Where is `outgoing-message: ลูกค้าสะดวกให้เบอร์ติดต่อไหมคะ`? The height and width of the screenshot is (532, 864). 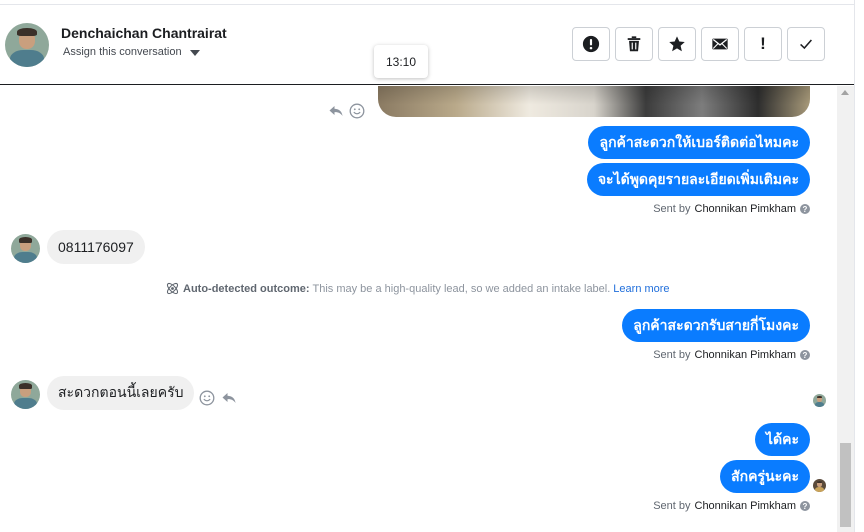 outgoing-message: ลูกค้าสะดวกให้เบอร์ติดต่อไหมคะ is located at coordinates (699, 142).